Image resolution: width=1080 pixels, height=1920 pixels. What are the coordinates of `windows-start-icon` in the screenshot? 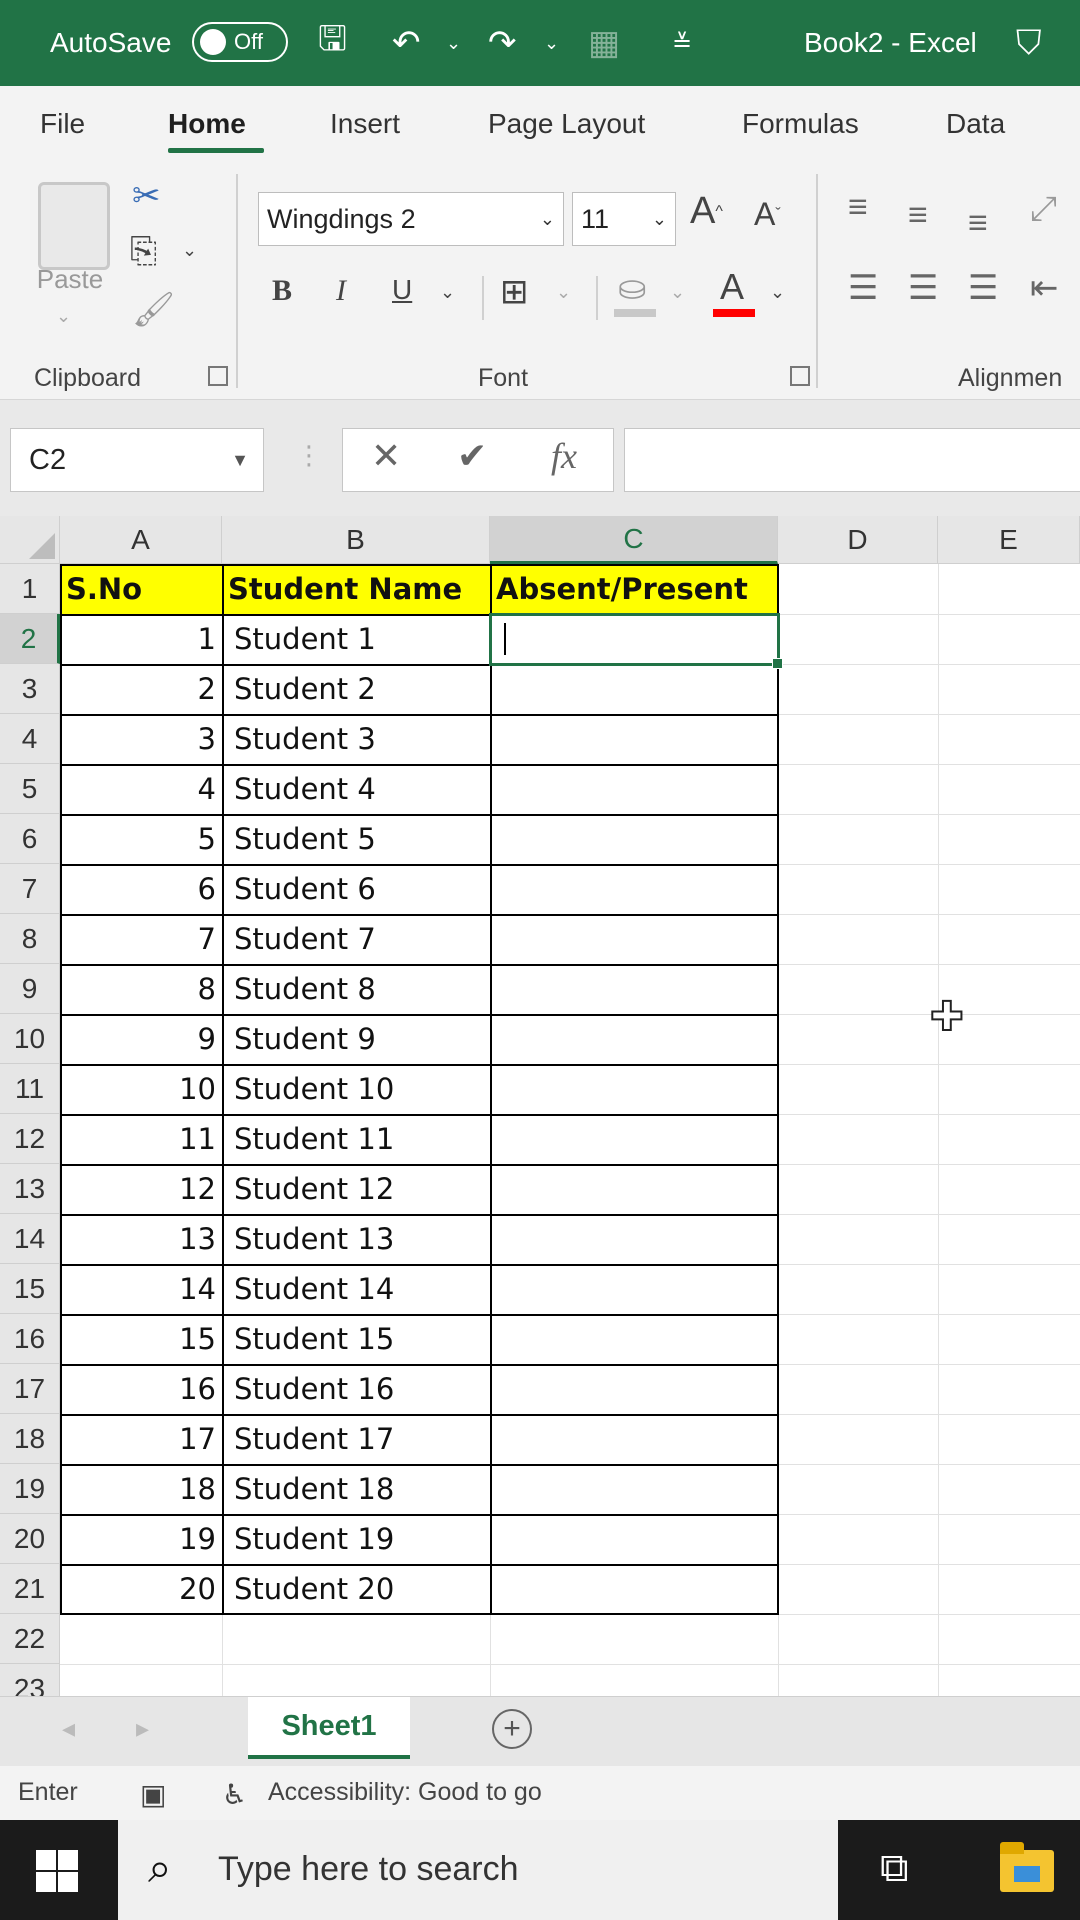 It's located at (57, 1871).